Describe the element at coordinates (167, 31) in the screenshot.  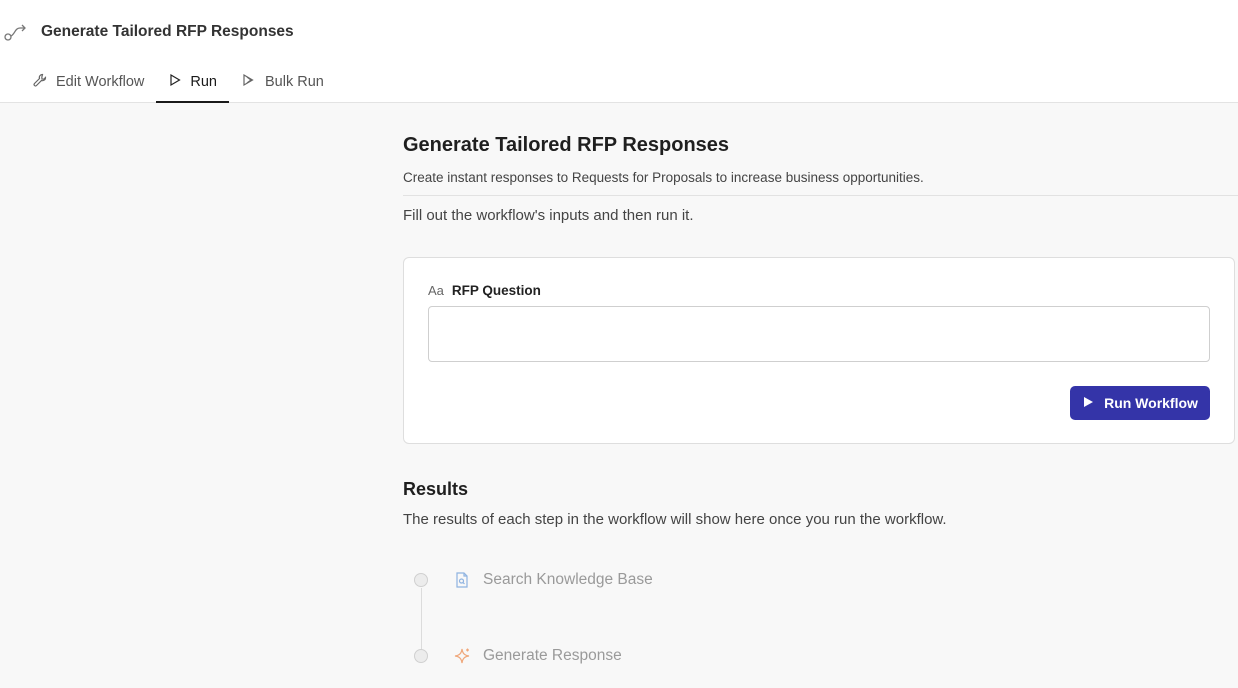
I see `app-title: Generate Tailored RFP Responses` at that location.